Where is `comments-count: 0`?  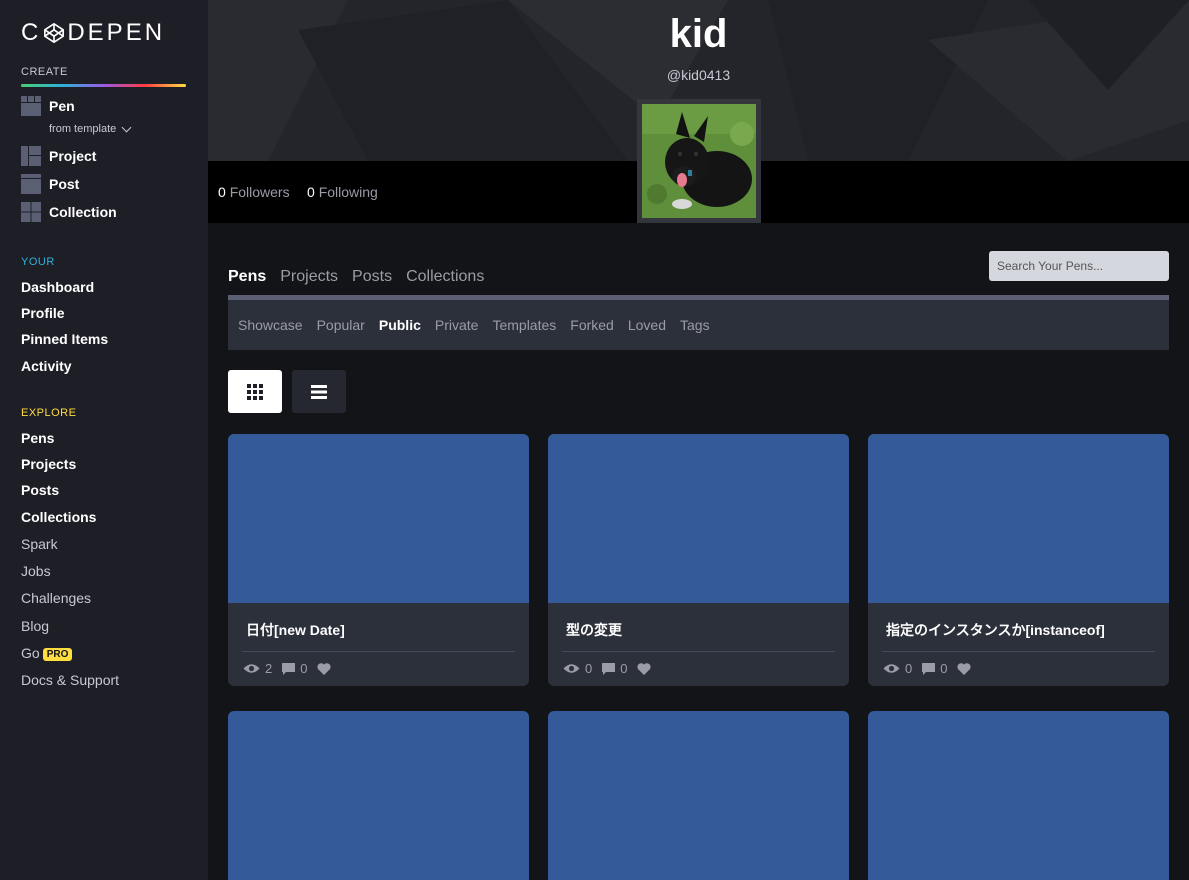 comments-count: 0 is located at coordinates (304, 668).